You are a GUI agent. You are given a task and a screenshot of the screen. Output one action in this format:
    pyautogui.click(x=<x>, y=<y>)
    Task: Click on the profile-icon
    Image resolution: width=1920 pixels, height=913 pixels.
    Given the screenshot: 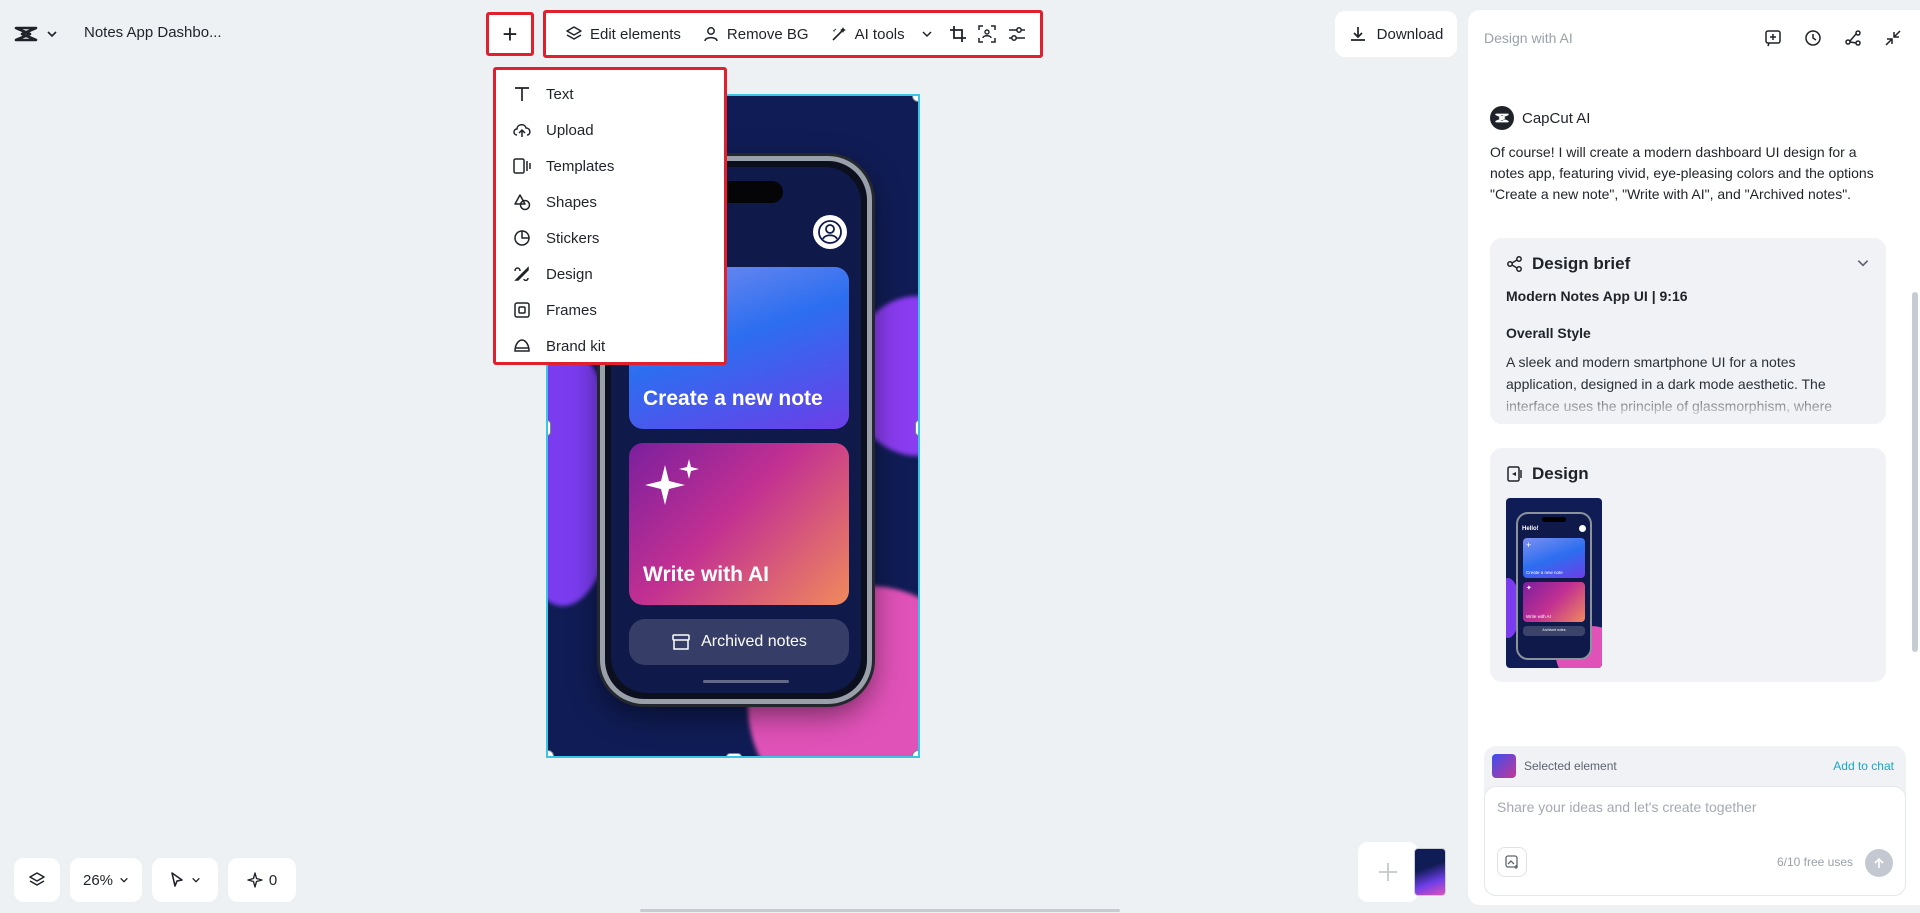 What is the action you would take?
    pyautogui.click(x=830, y=232)
    